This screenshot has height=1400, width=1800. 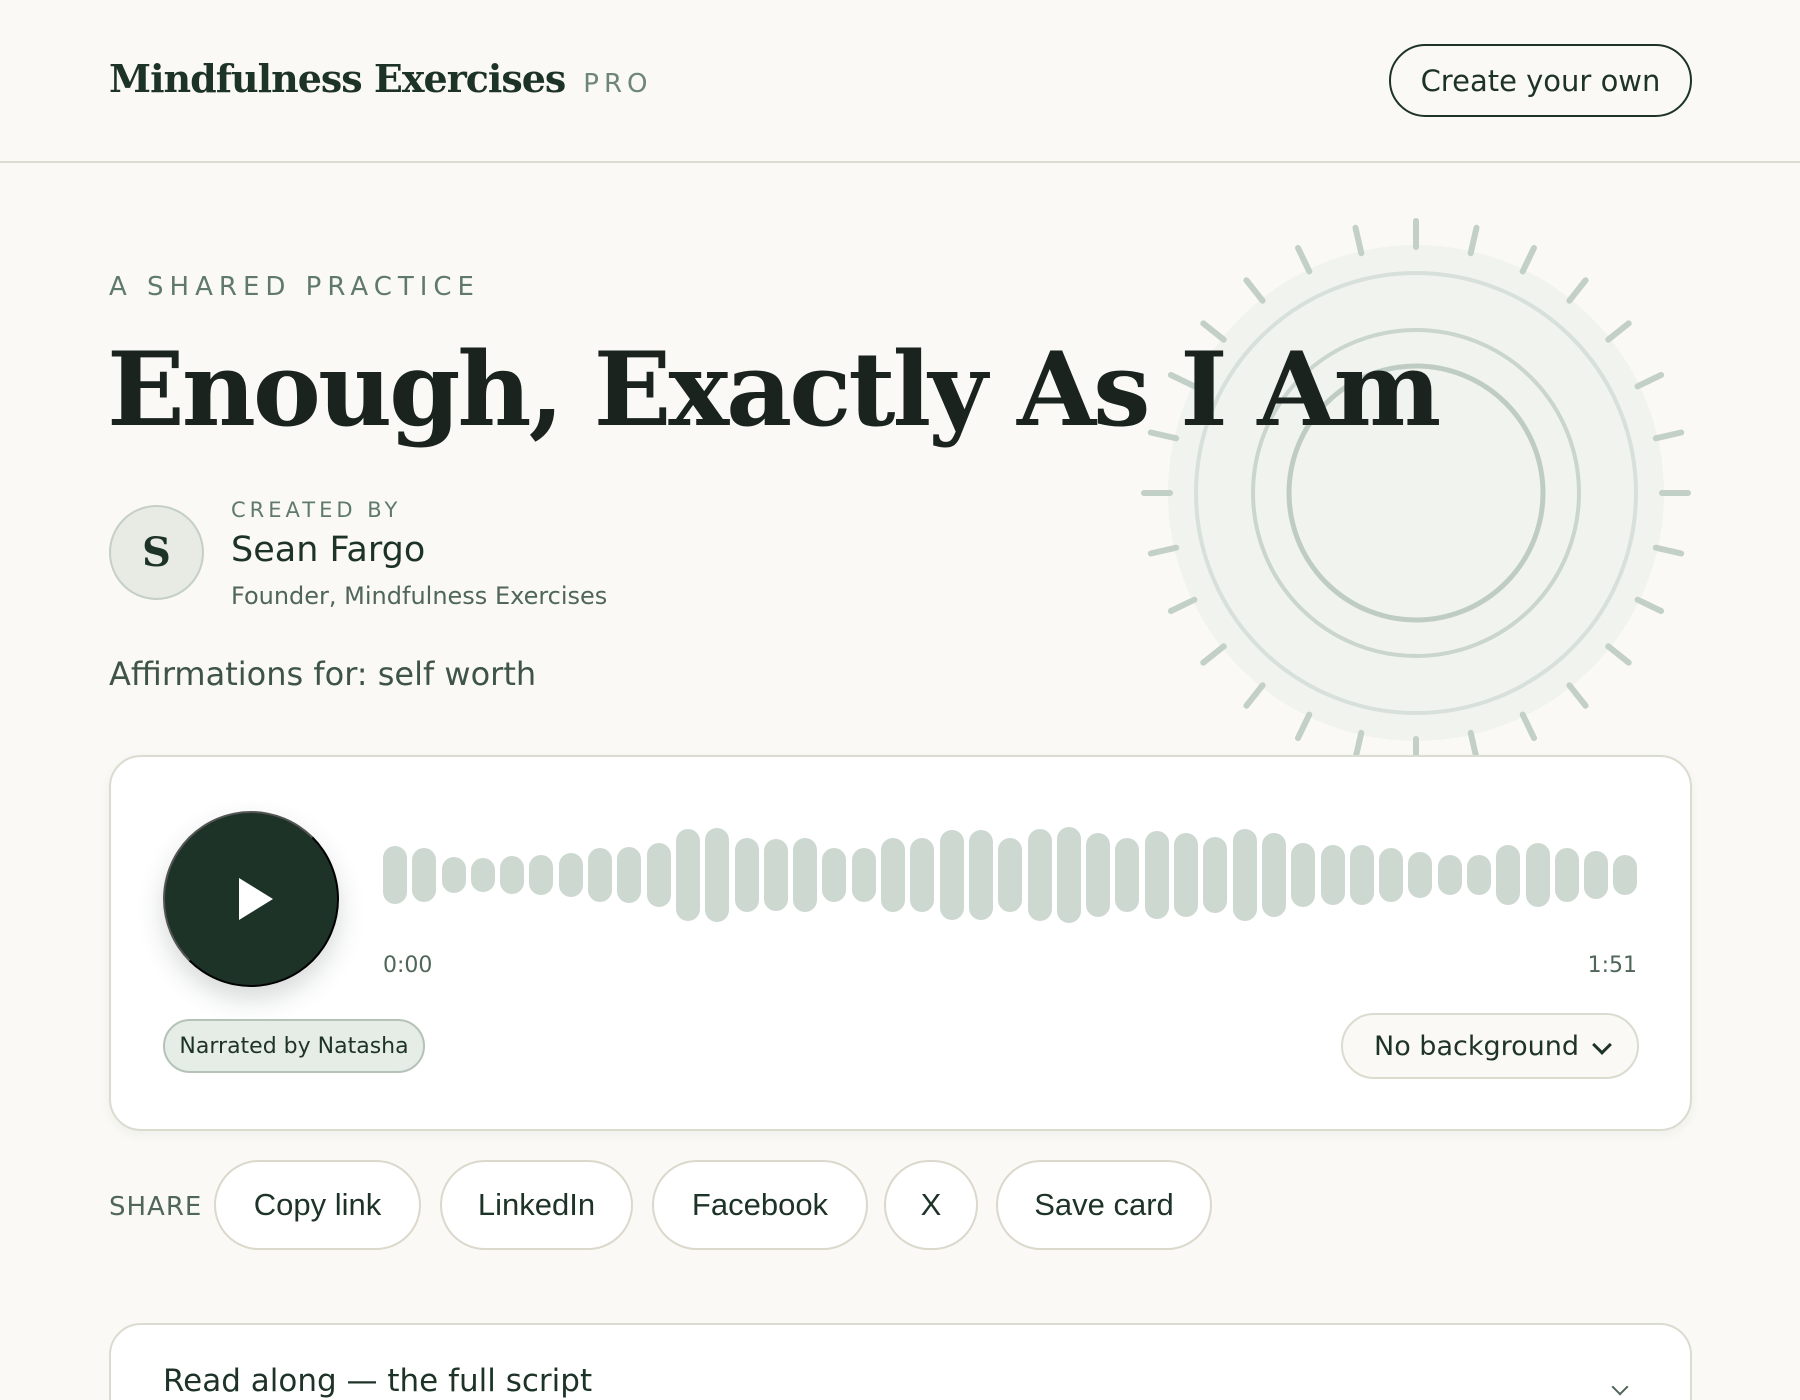 I want to click on eyebrow-label: A SHARED PRACTICE, so click(x=294, y=287).